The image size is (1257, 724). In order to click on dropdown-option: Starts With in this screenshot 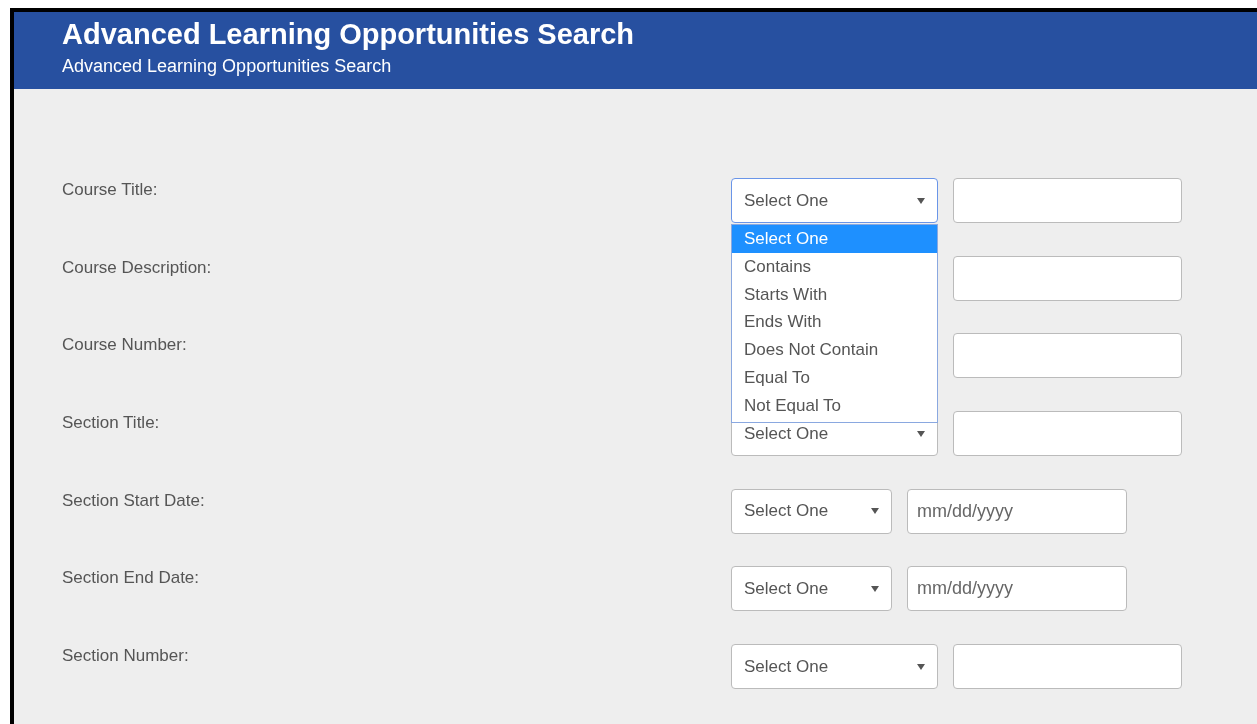, I will do `click(834, 294)`.